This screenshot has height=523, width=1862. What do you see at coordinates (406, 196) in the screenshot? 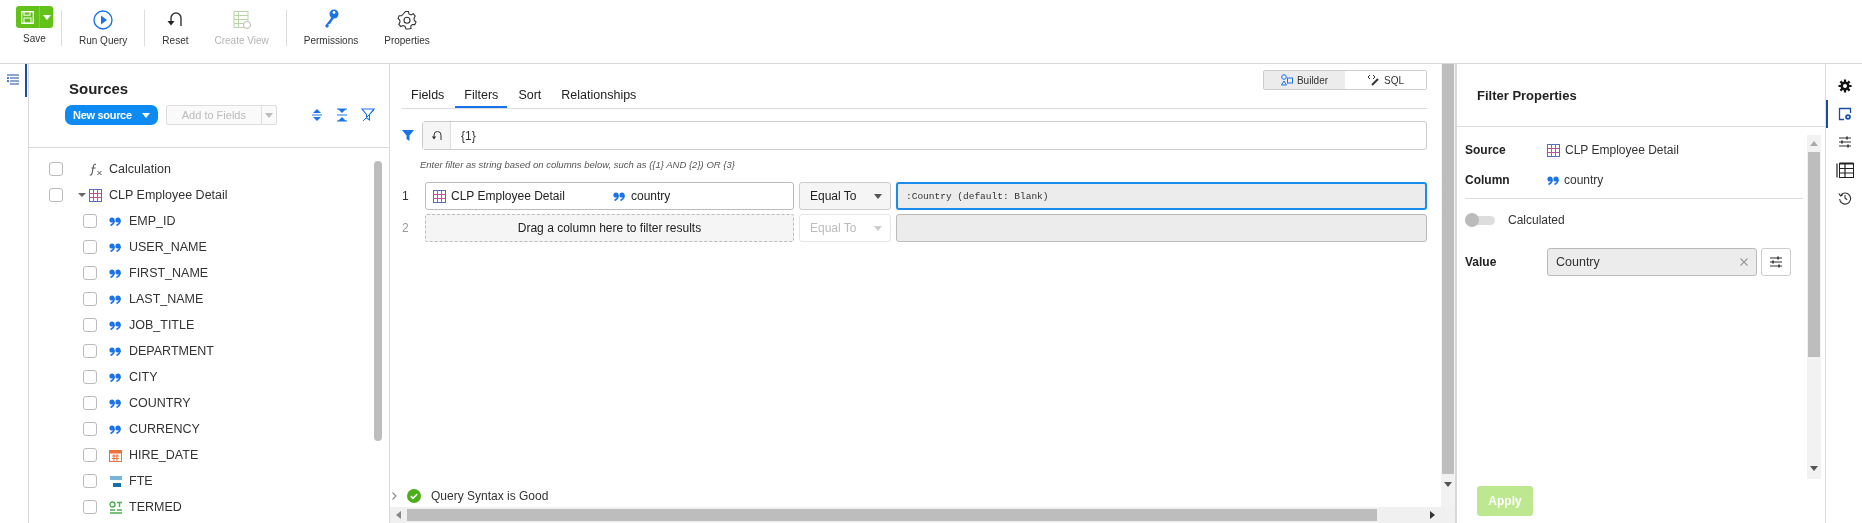
I see `row-number: 1` at bounding box center [406, 196].